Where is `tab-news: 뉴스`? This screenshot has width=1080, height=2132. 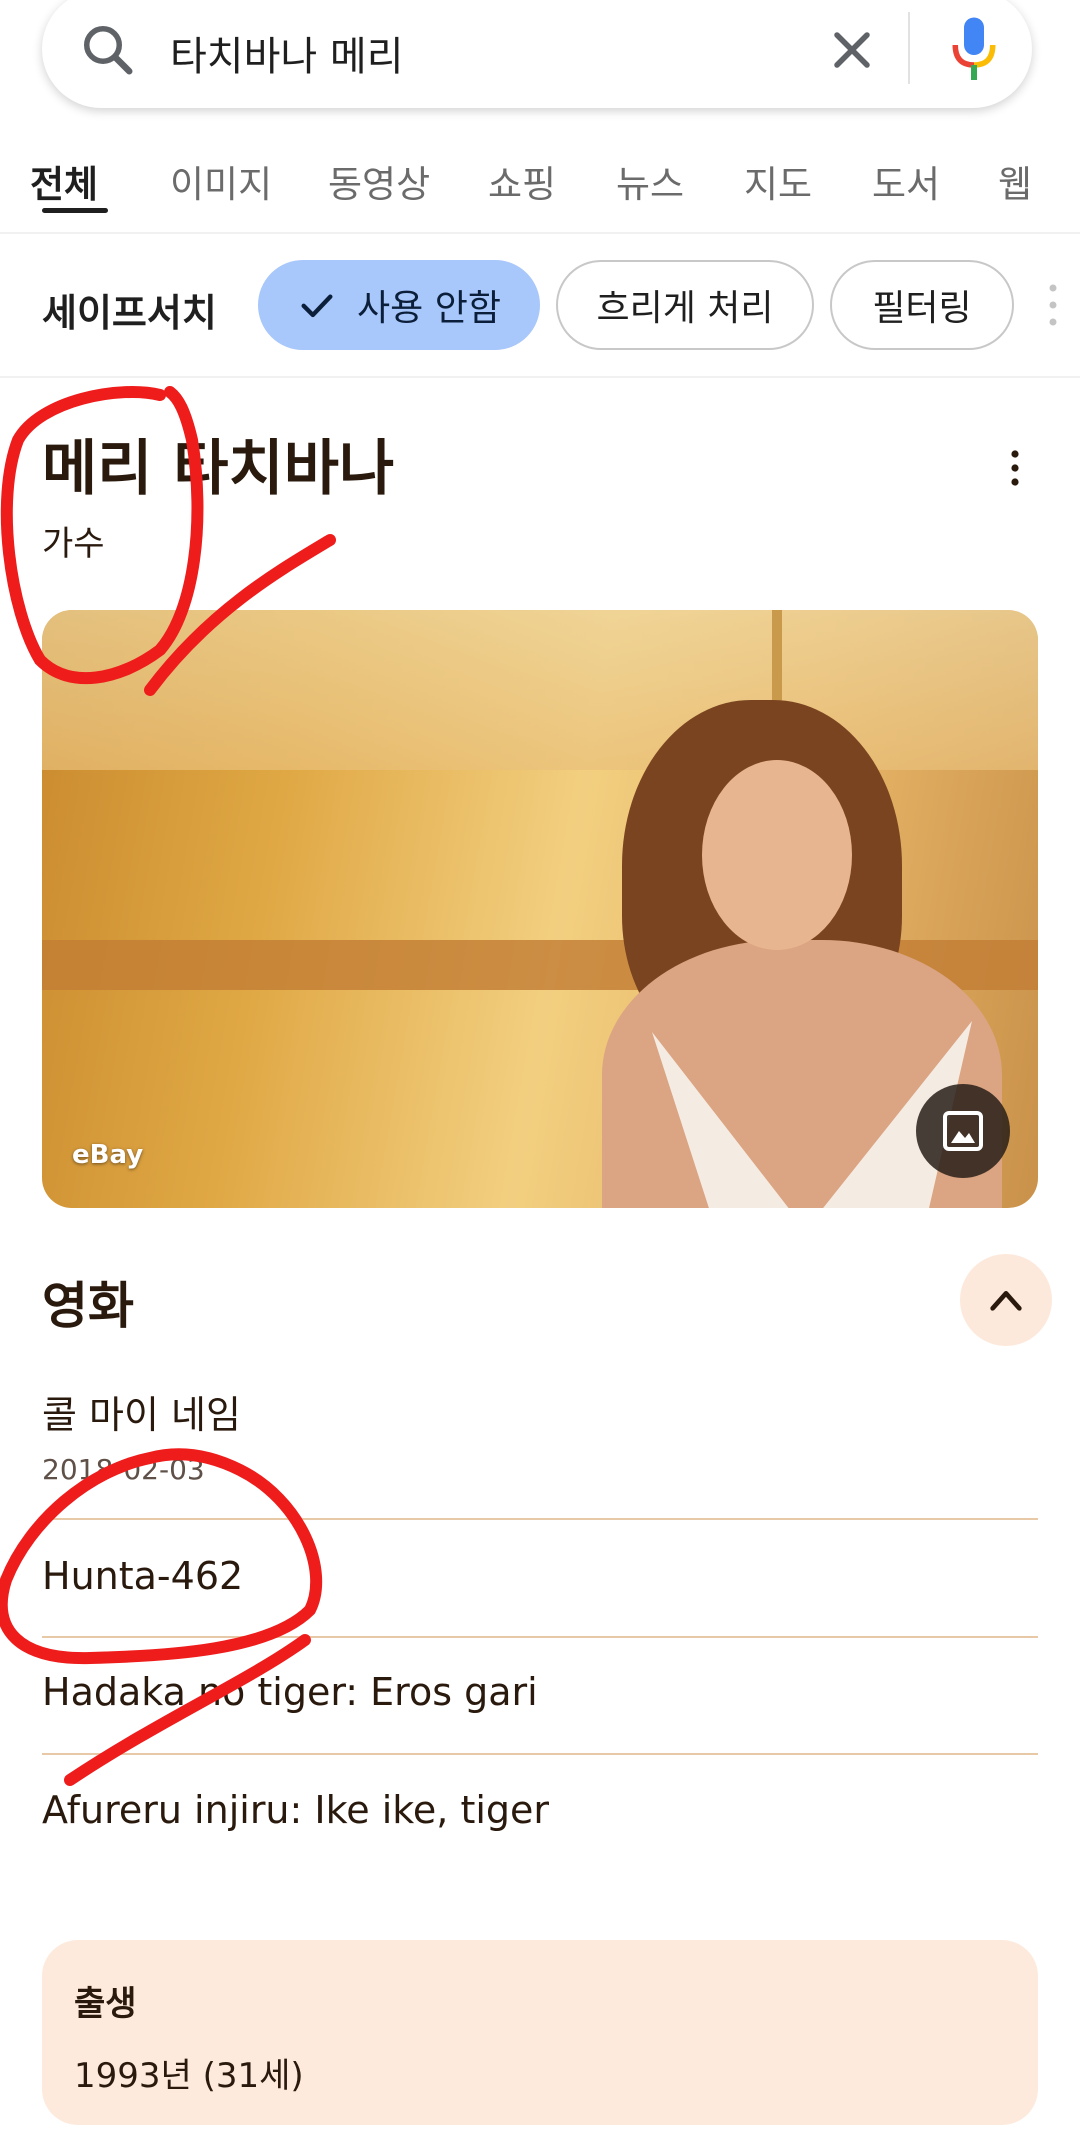 tab-news: 뉴스 is located at coordinates (650, 181).